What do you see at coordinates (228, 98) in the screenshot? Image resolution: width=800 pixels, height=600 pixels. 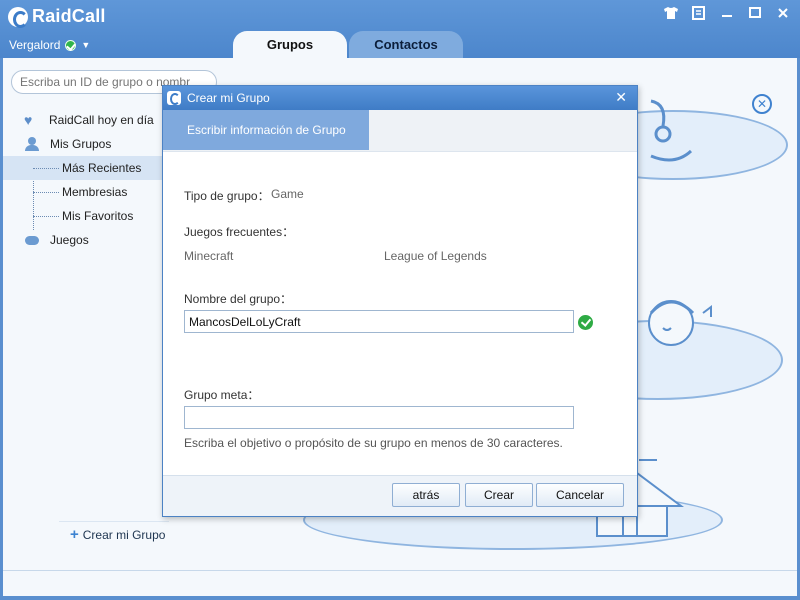 I see `dialog-title: Crear mi Grupo` at bounding box center [228, 98].